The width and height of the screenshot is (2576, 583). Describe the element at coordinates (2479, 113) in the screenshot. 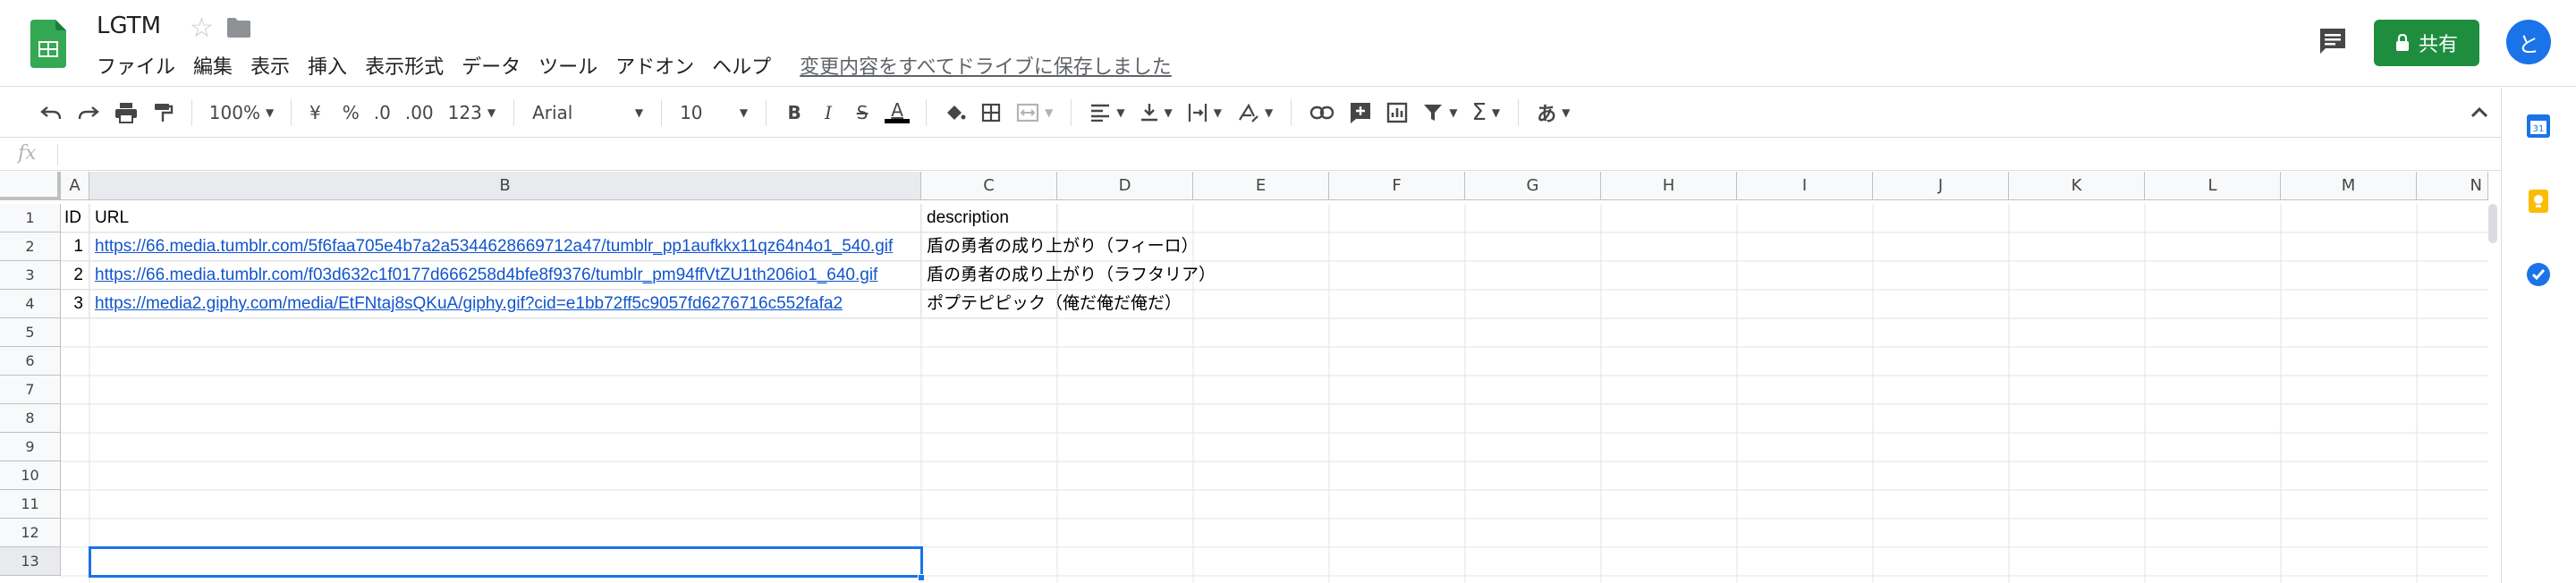

I see `chevron-up-icon` at that location.